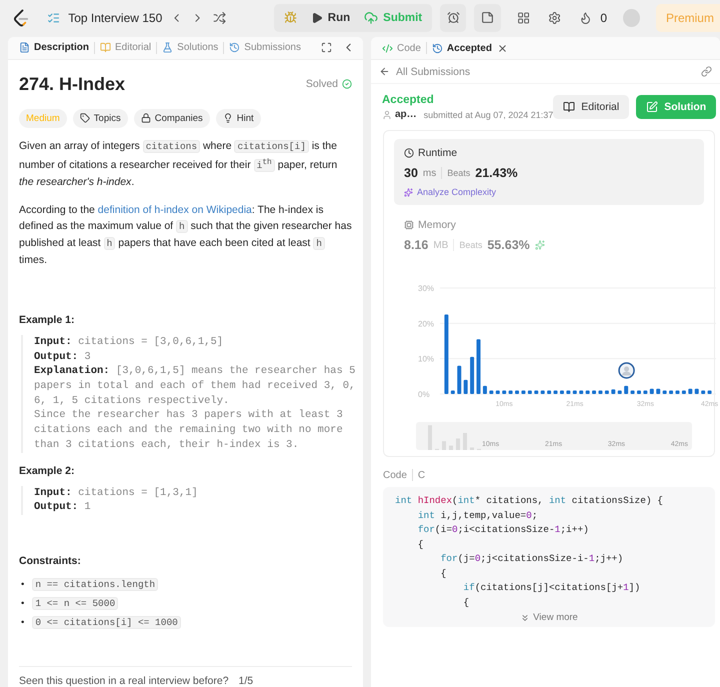  Describe the element at coordinates (549, 172) in the screenshot. I see `stat-panel: Runtime 30 ms Beats 21.43% Analyze Complexity` at that location.